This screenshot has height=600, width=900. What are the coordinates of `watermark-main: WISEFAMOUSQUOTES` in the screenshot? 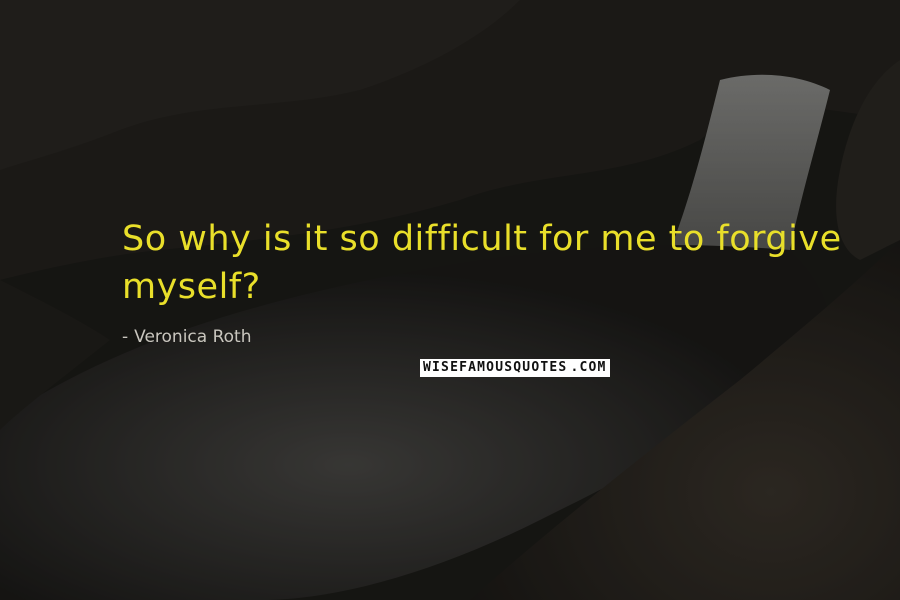 It's located at (495, 368).